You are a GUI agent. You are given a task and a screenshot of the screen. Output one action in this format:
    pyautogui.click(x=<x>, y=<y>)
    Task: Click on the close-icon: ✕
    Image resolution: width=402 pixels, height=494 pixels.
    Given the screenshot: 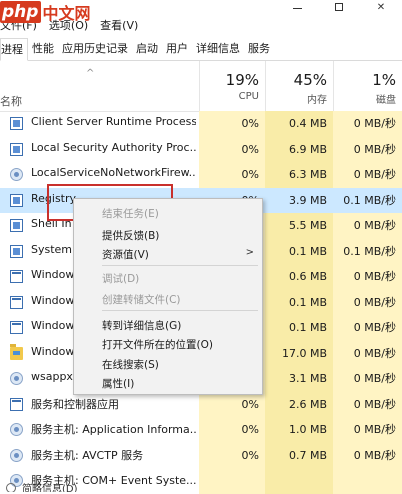 What is the action you would take?
    pyautogui.click(x=381, y=7)
    